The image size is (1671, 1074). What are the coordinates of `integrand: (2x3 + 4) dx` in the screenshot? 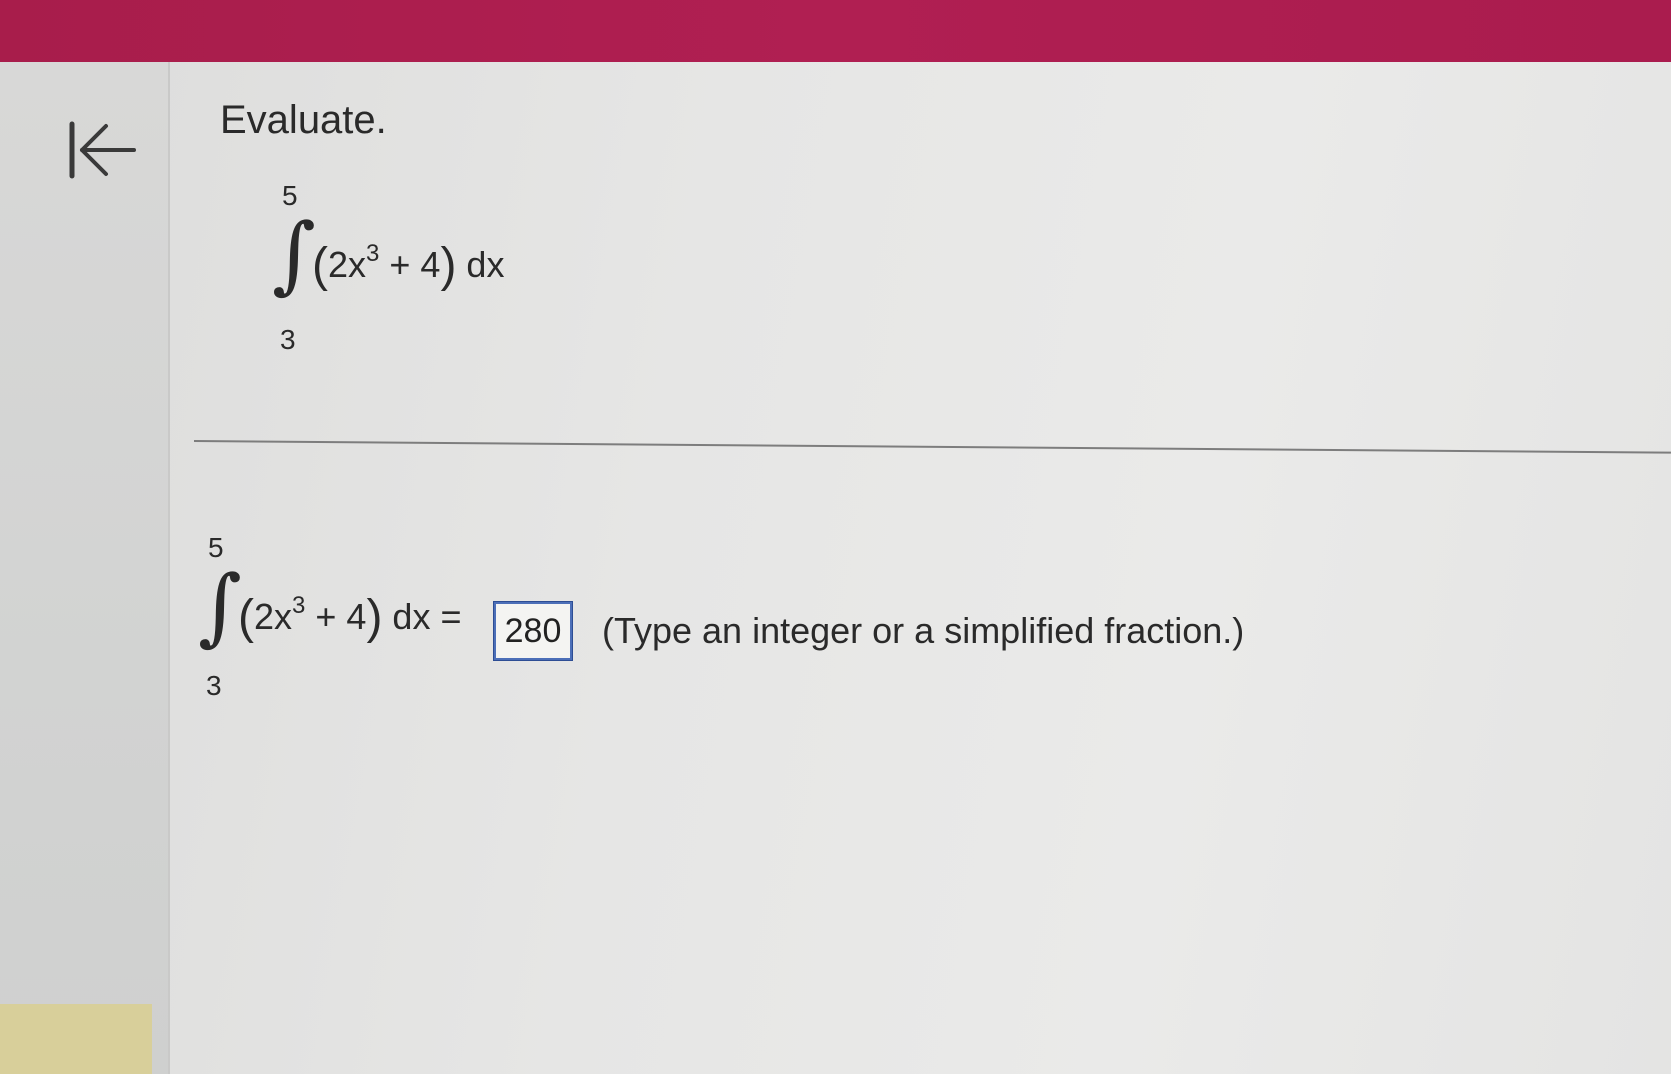 It's located at (408, 265).